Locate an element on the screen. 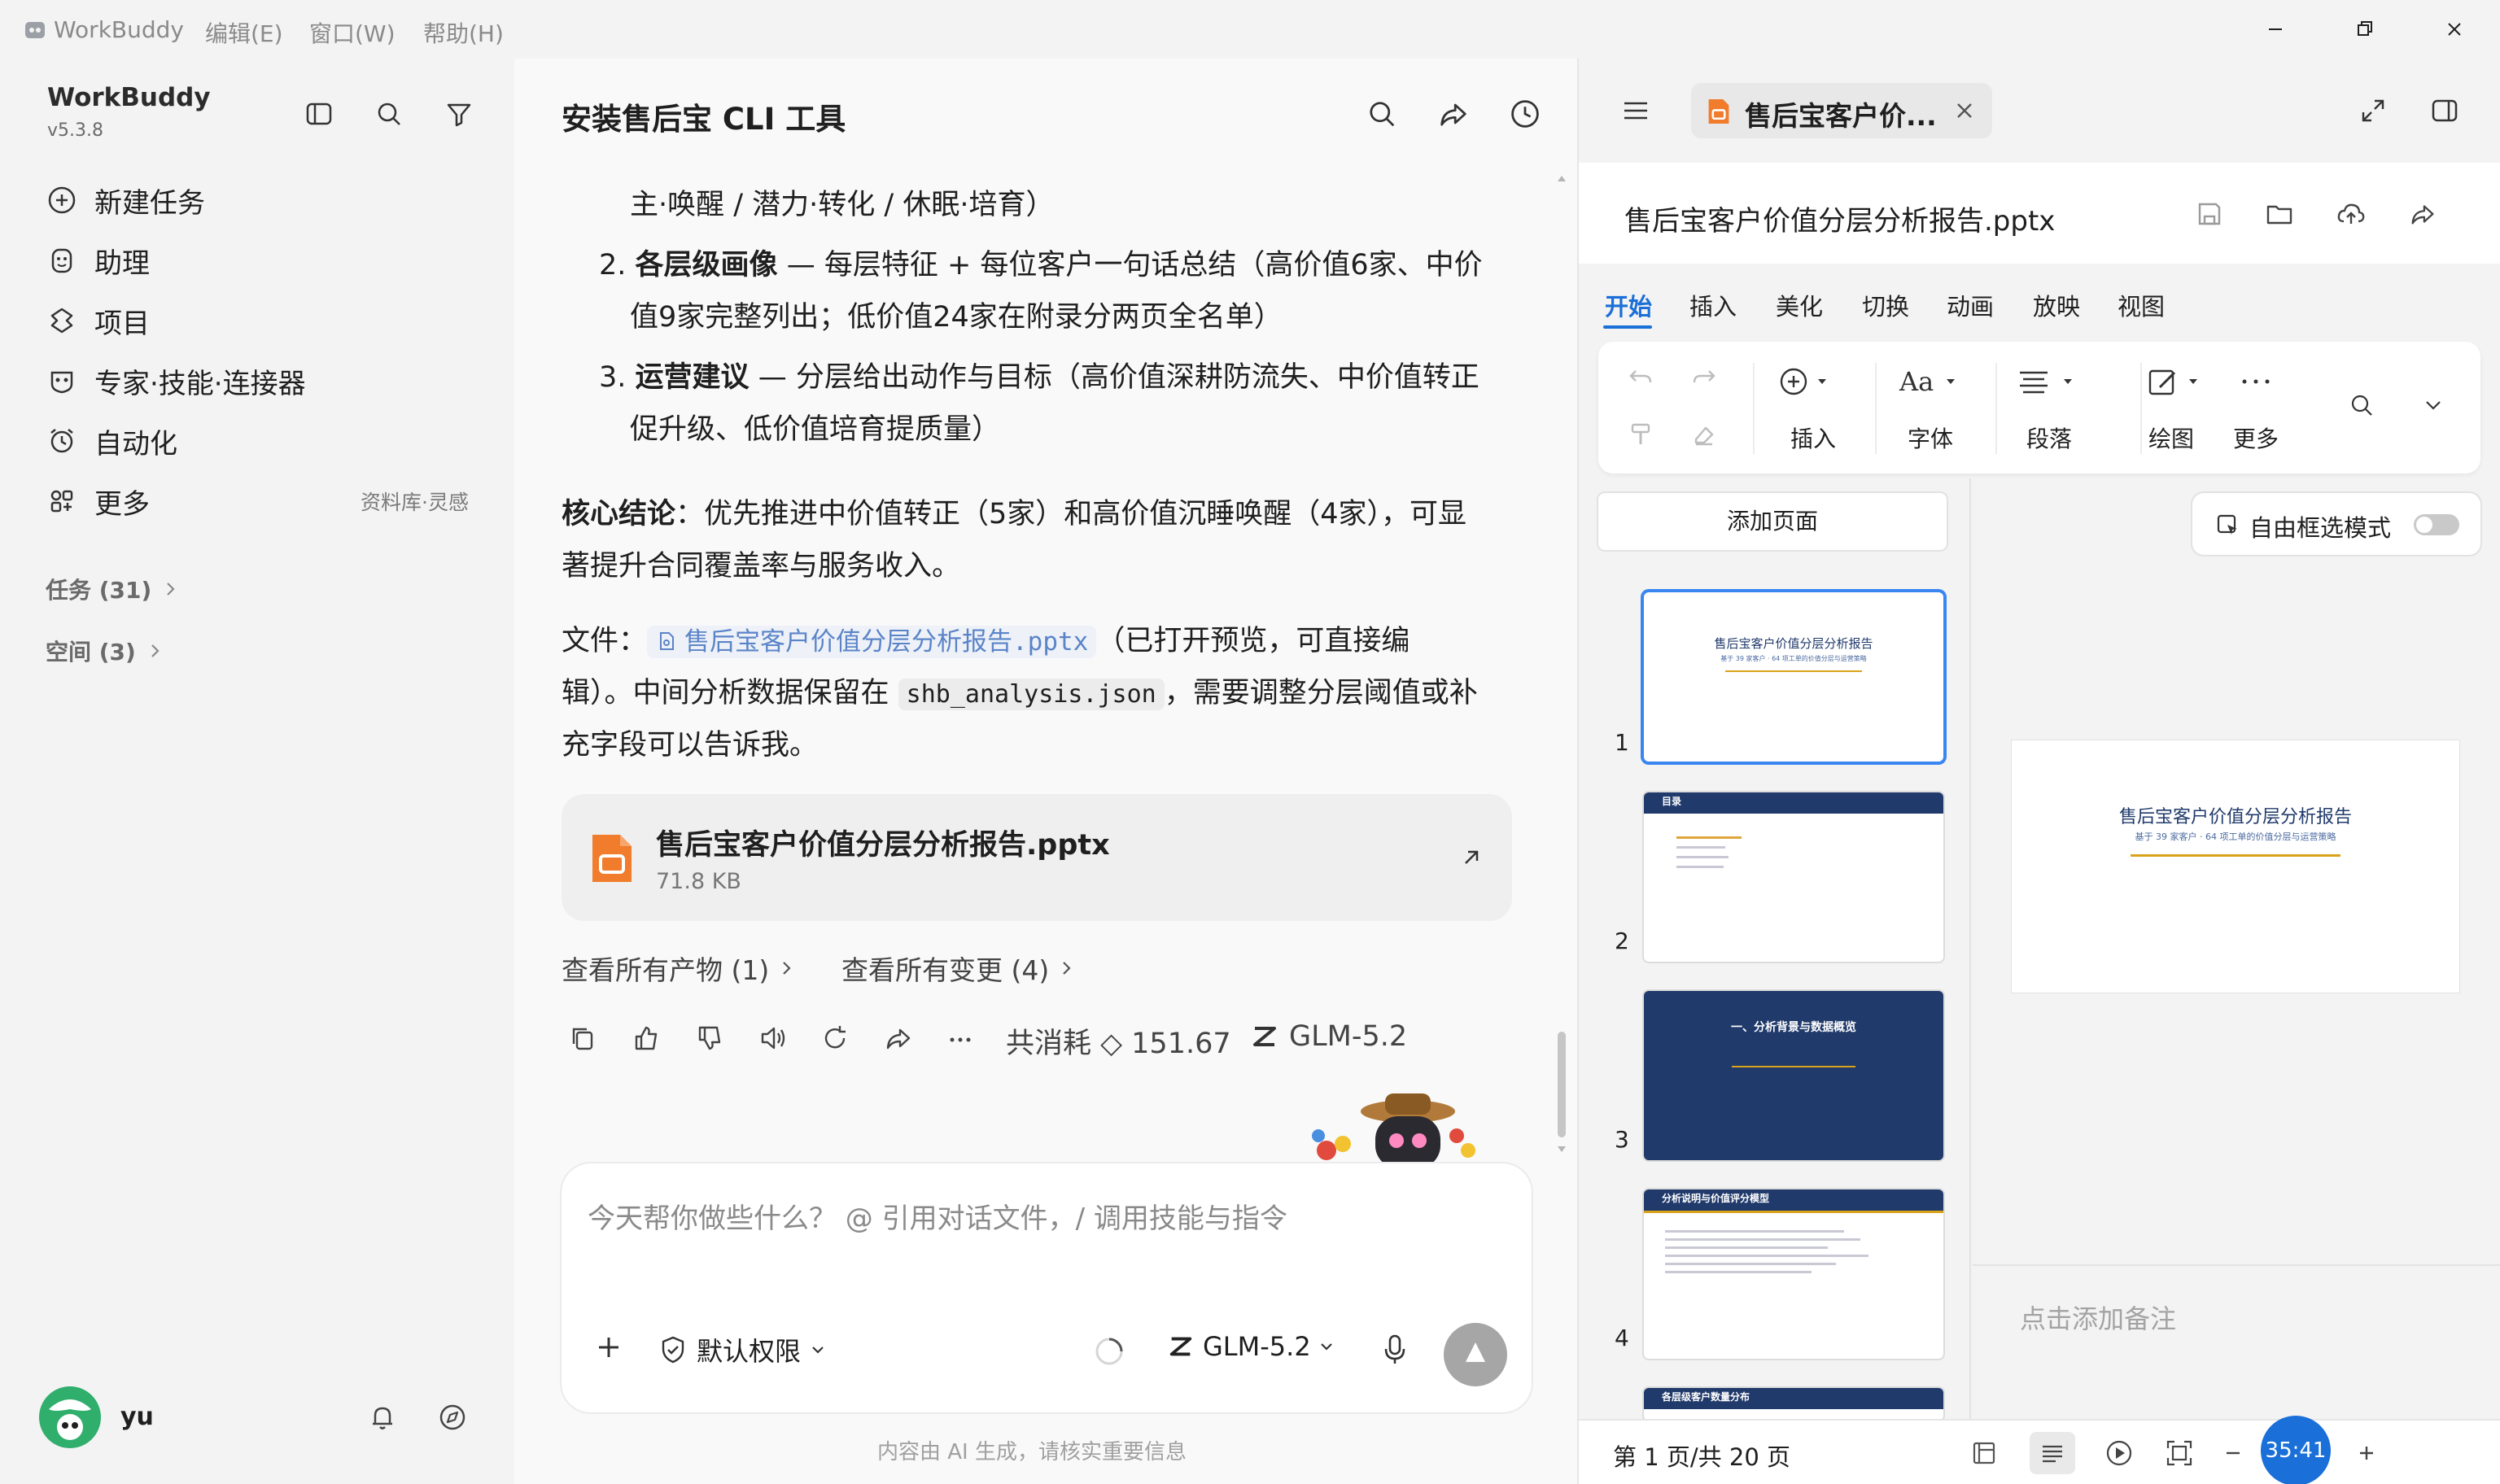 The image size is (2500, 1484). sidebar-item-more: 更多 资料库·灵感 is located at coordinates (257, 501).